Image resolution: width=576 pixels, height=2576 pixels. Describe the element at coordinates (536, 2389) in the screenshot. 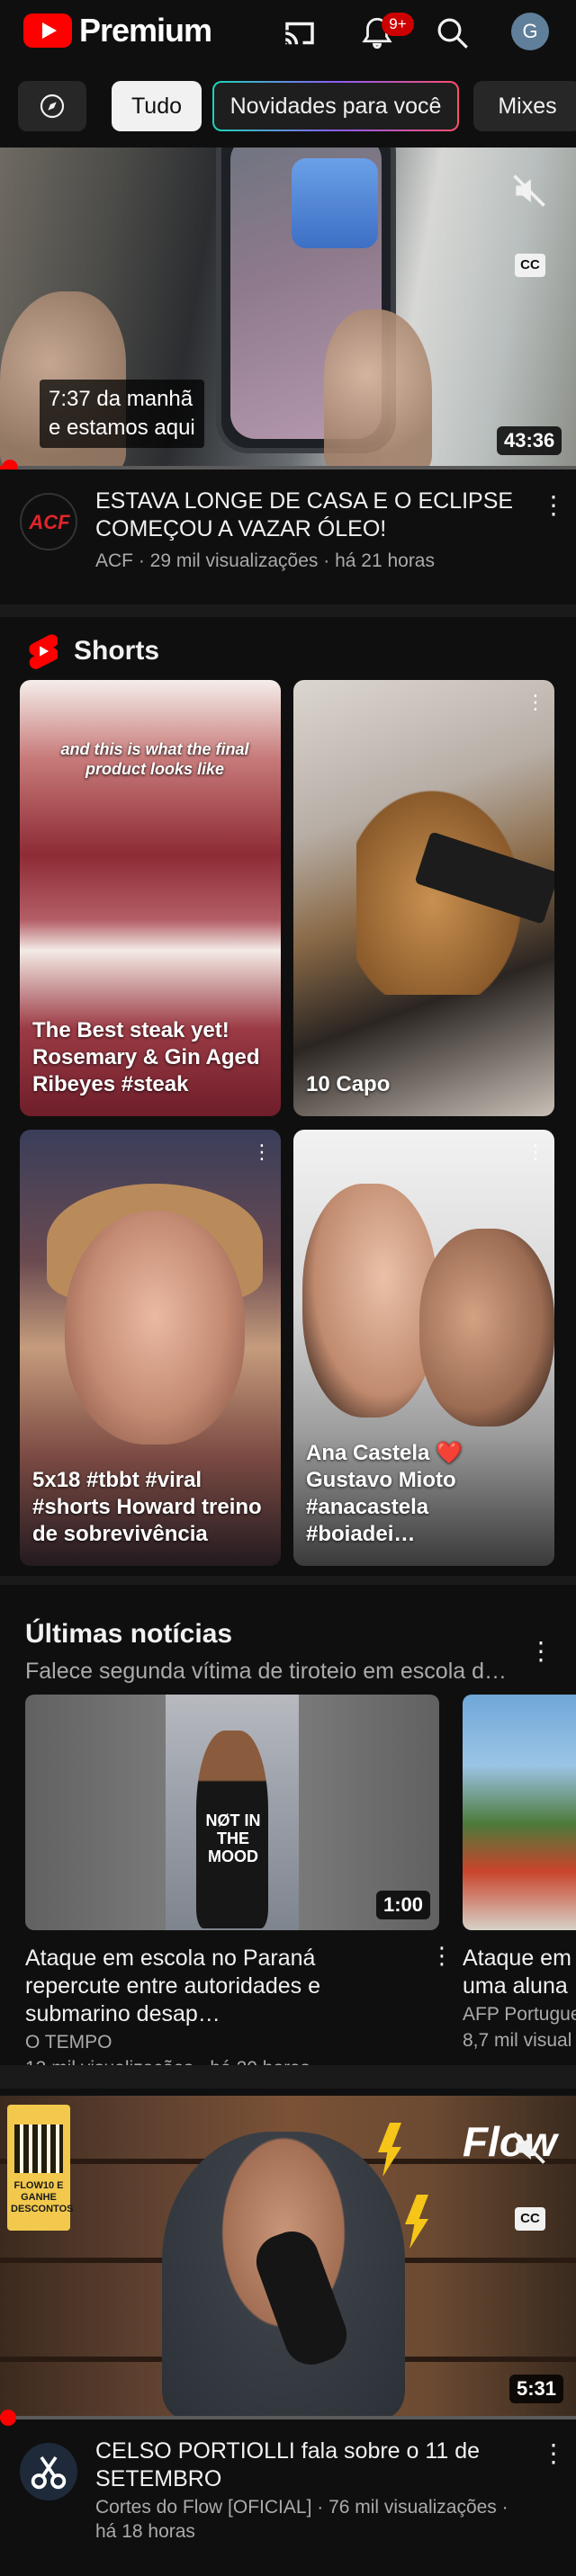

I see `video-duration: 5:31` at that location.